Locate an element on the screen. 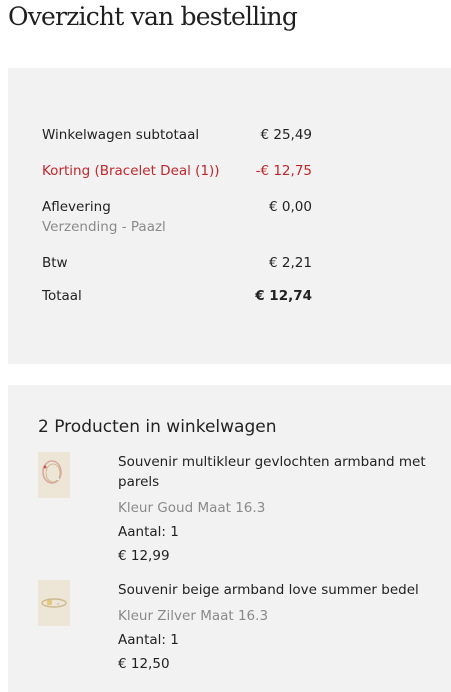  discount-label: Korting (Bracelet Deal (1)) is located at coordinates (131, 171).